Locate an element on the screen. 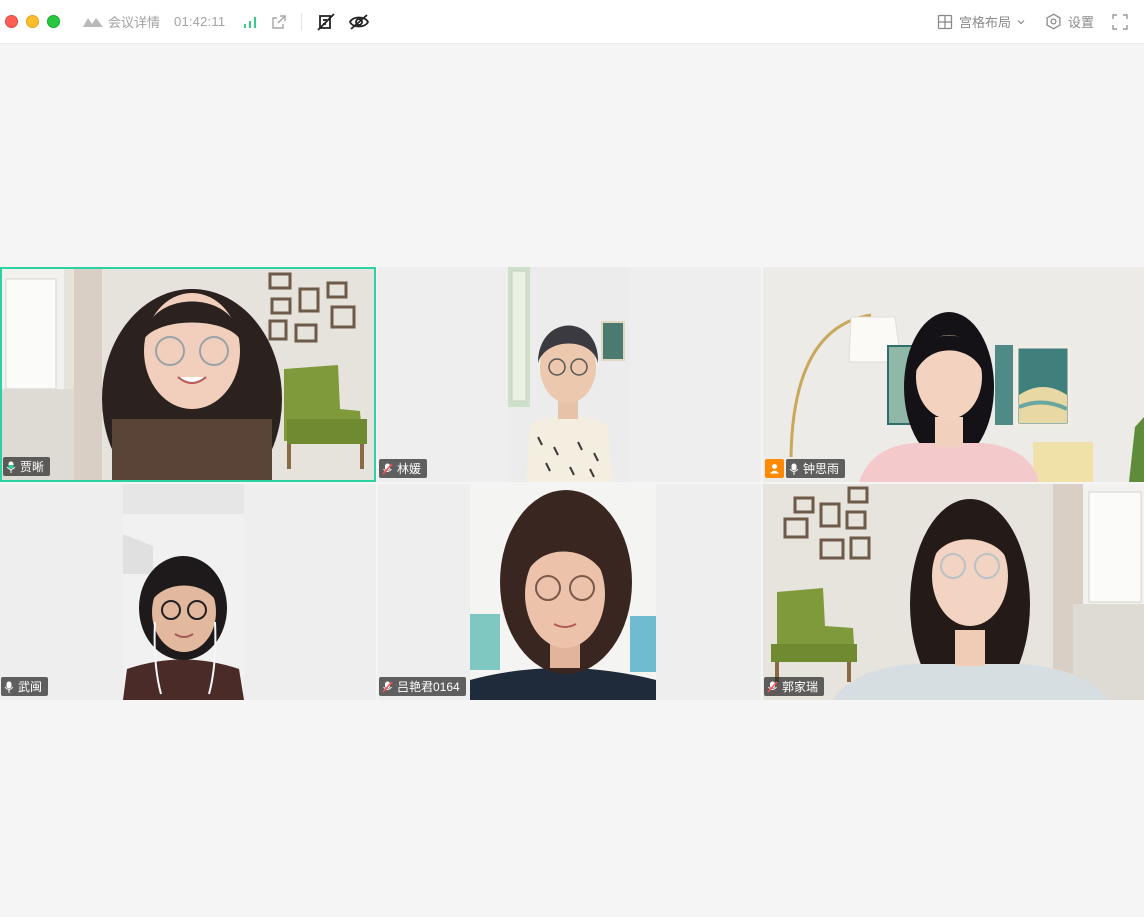 The width and height of the screenshot is (1144, 917). host-badge is located at coordinates (774, 468).